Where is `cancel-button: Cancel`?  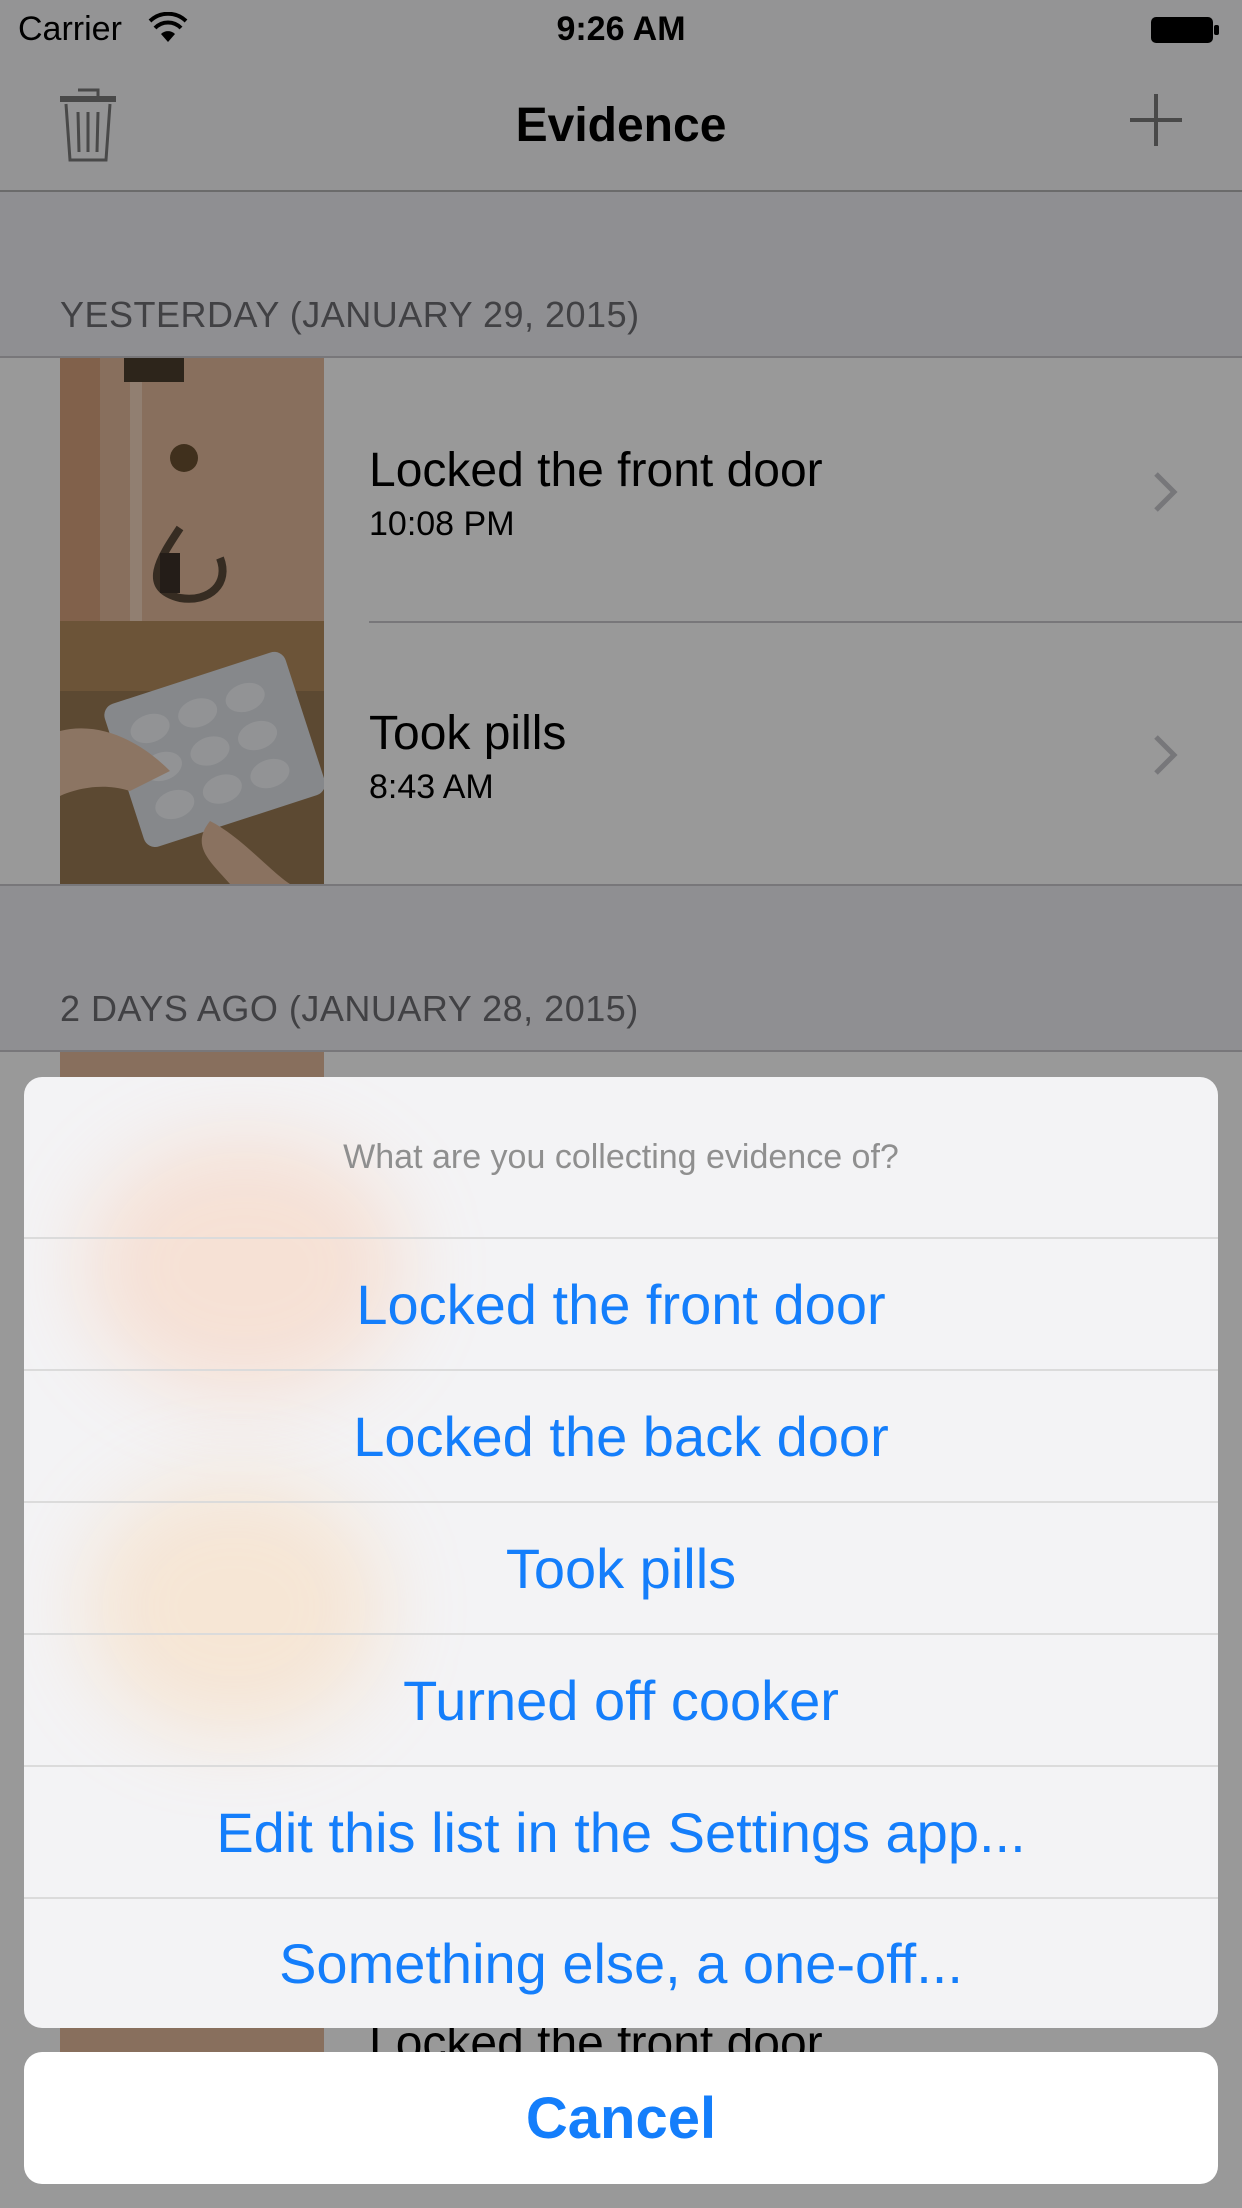 cancel-button: Cancel is located at coordinates (621, 2118).